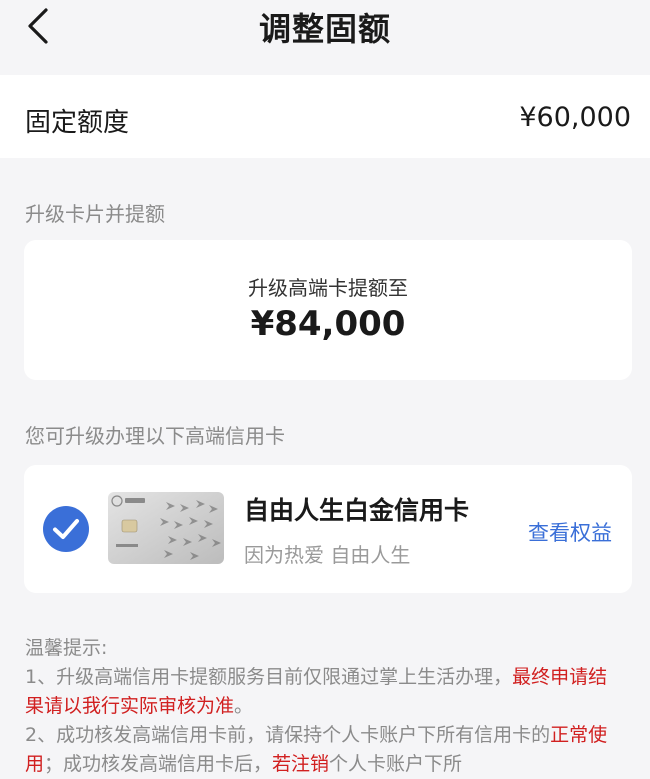  I want to click on card-image, so click(166, 528).